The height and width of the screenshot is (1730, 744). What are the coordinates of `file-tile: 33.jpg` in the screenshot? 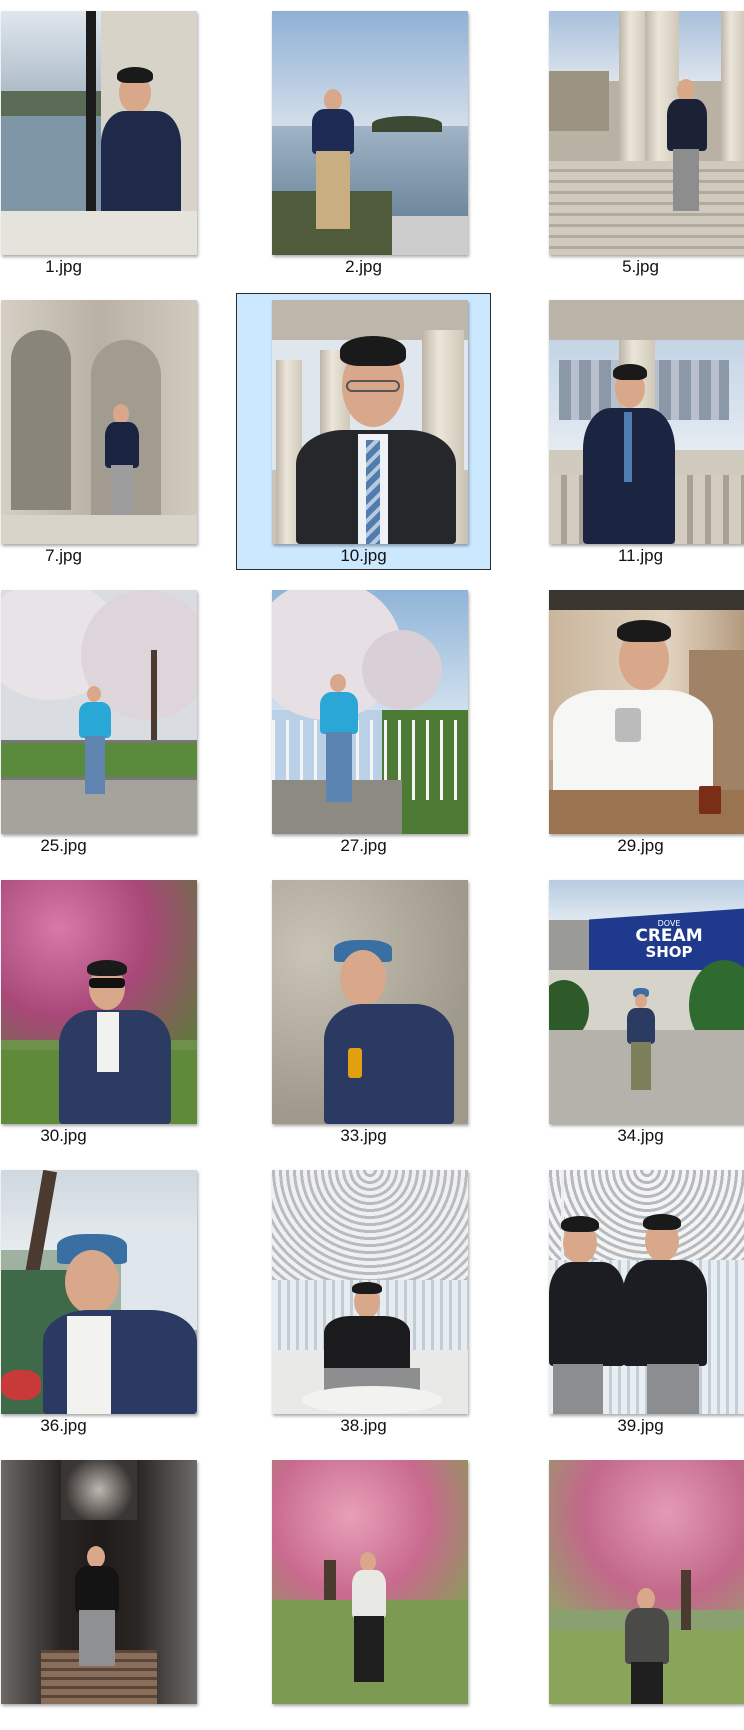 It's located at (363, 1011).